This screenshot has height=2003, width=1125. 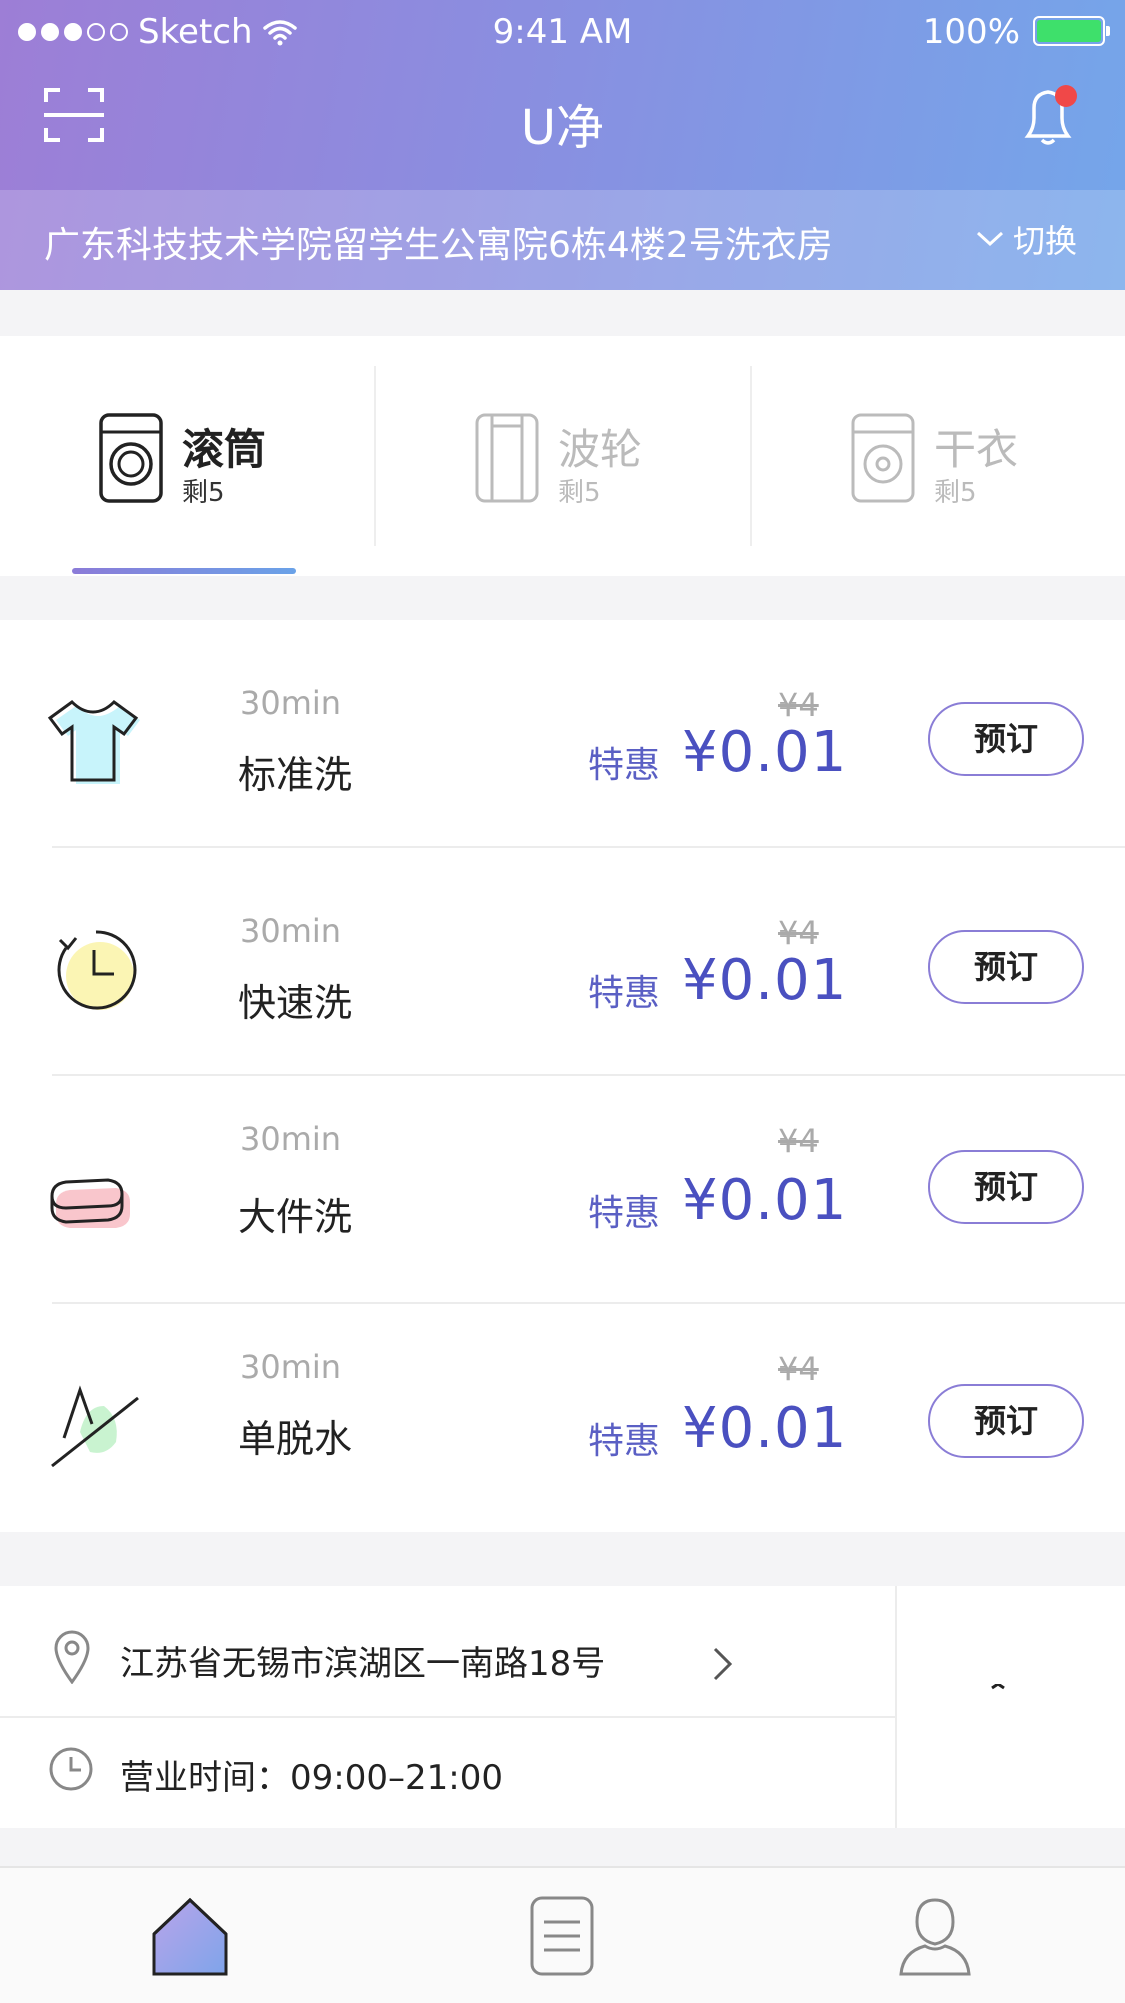 I want to click on tab-dryer: 干衣 剩5, so click(x=938, y=456).